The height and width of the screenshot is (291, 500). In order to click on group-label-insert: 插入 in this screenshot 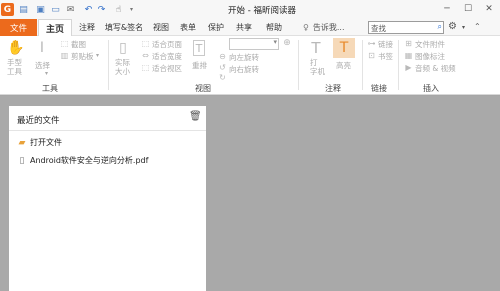, I will do `click(431, 88)`.